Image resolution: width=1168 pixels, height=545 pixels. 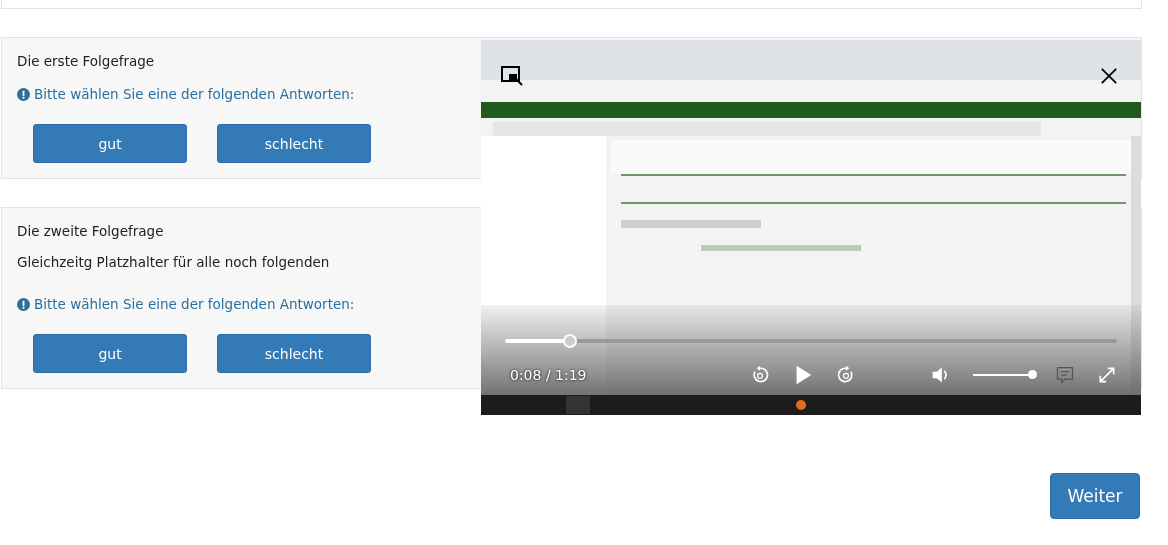 What do you see at coordinates (760, 375) in the screenshot?
I see `rewind-icon` at bounding box center [760, 375].